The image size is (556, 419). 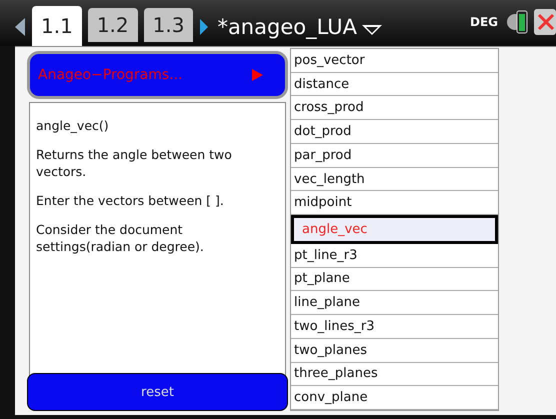 I want to click on help-text: Consider the document settings(radian or degree)., so click(x=120, y=238).